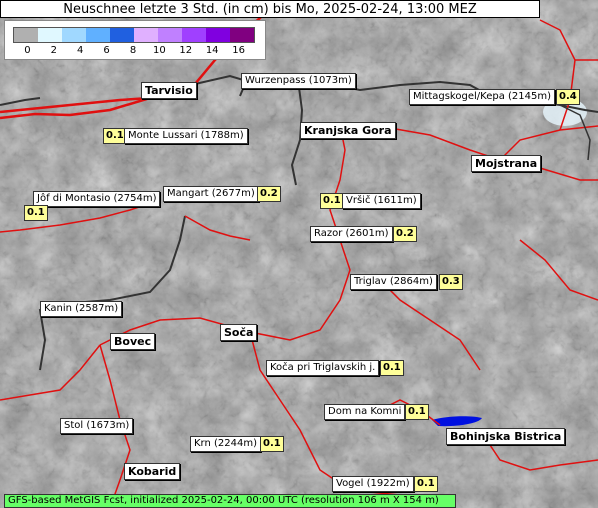 The width and height of the screenshot is (598, 508). Describe the element at coordinates (417, 412) in the screenshot. I see `snow-value-dom-na-komni: 0.1` at that location.